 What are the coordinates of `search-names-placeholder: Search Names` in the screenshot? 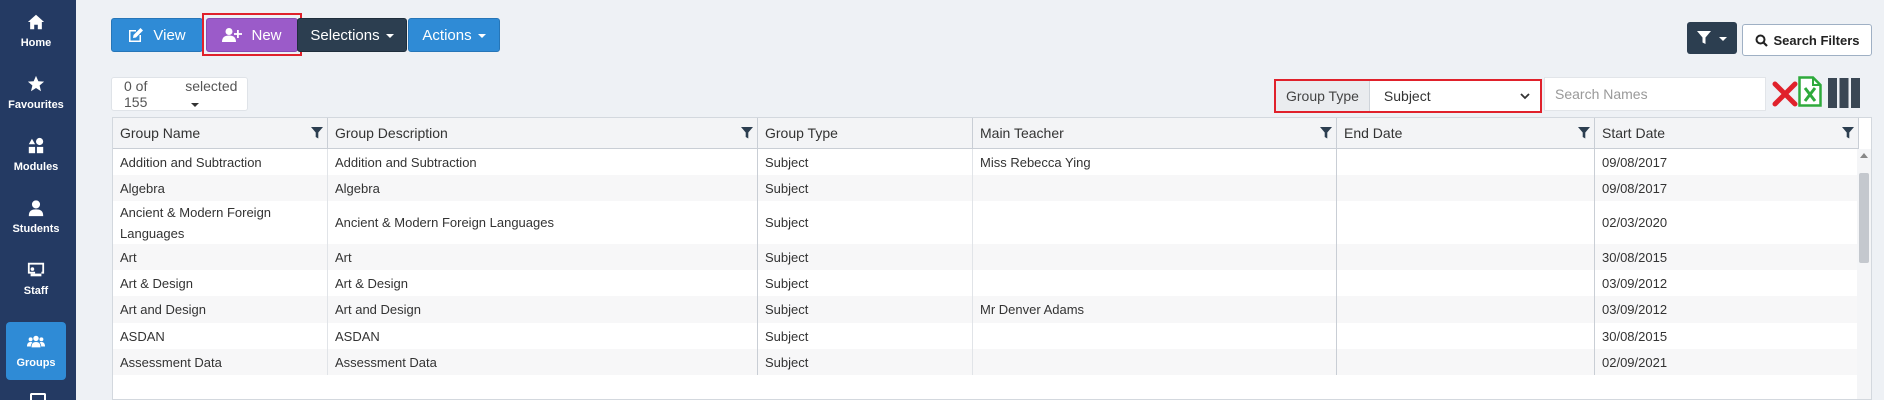 It's located at (1601, 94).